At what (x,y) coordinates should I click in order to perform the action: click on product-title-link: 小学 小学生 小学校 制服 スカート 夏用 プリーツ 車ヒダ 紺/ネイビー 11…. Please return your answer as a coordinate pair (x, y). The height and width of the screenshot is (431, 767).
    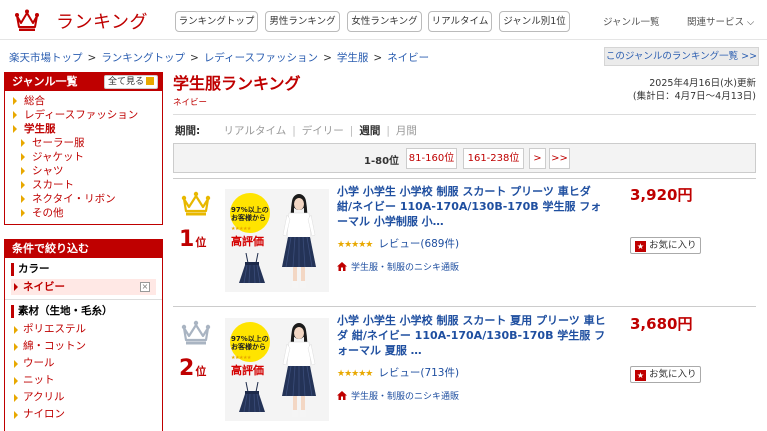
    Looking at the image, I should click on (473, 335).